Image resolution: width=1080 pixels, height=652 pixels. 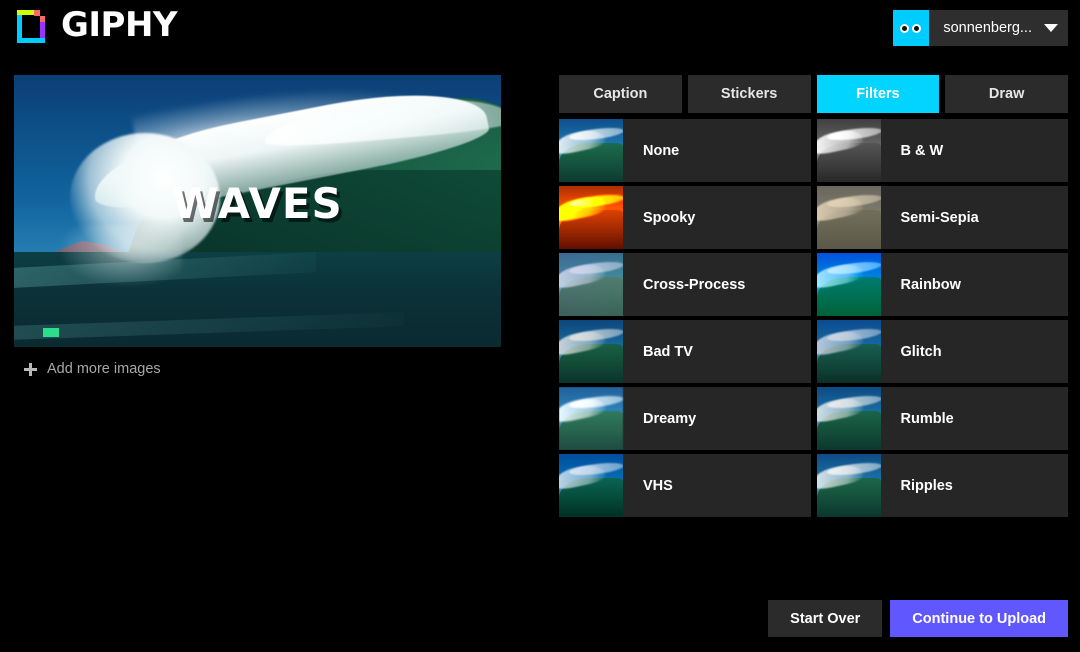 What do you see at coordinates (825, 618) in the screenshot?
I see `start-over-button: Start Over` at bounding box center [825, 618].